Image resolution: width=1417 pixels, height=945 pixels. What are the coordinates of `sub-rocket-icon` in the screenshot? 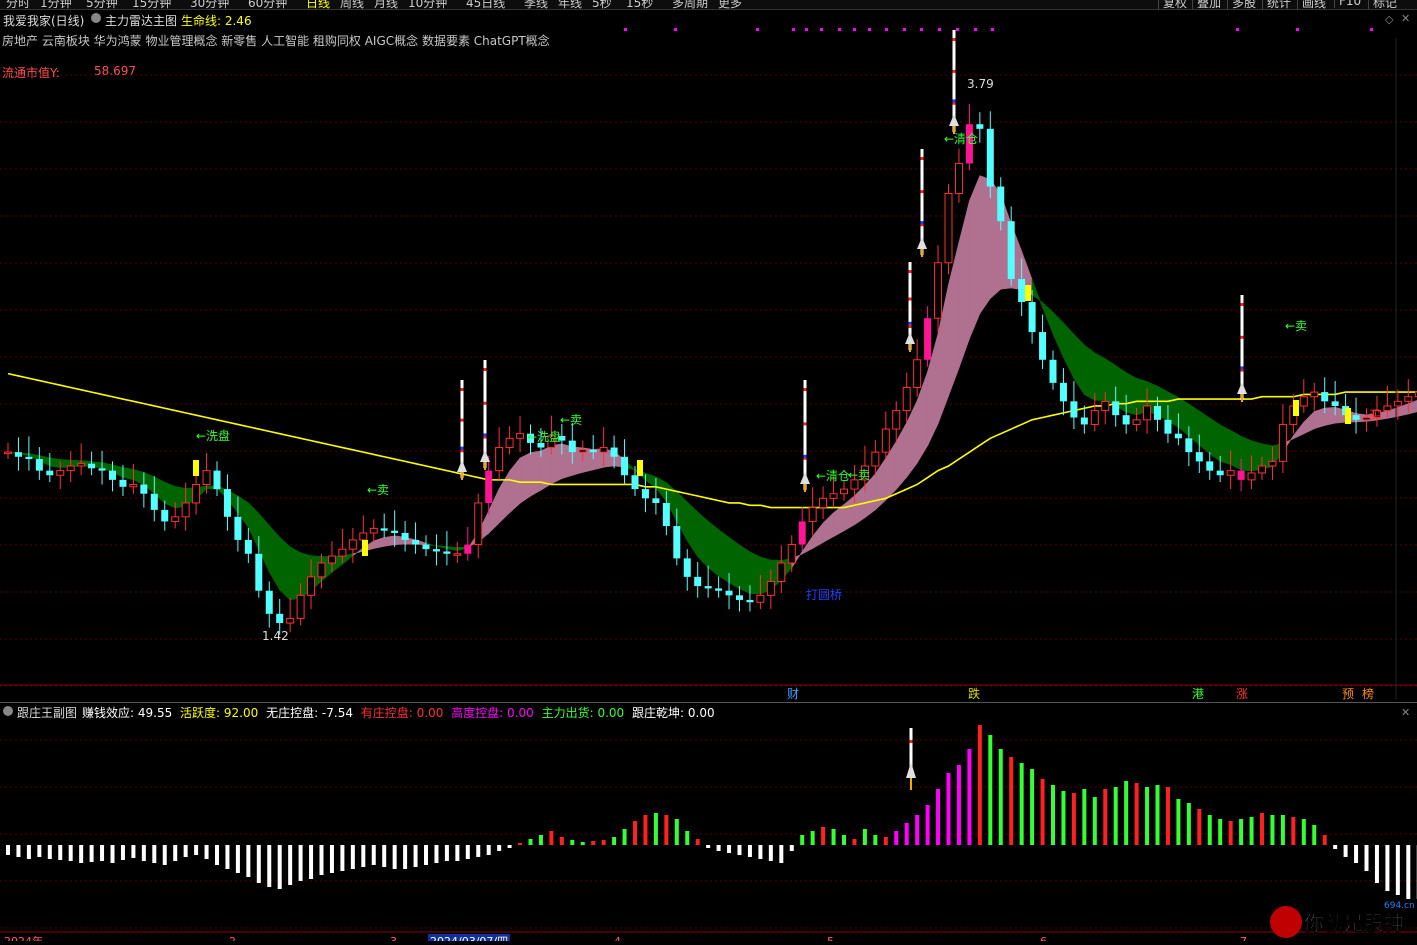 It's located at (911, 759).